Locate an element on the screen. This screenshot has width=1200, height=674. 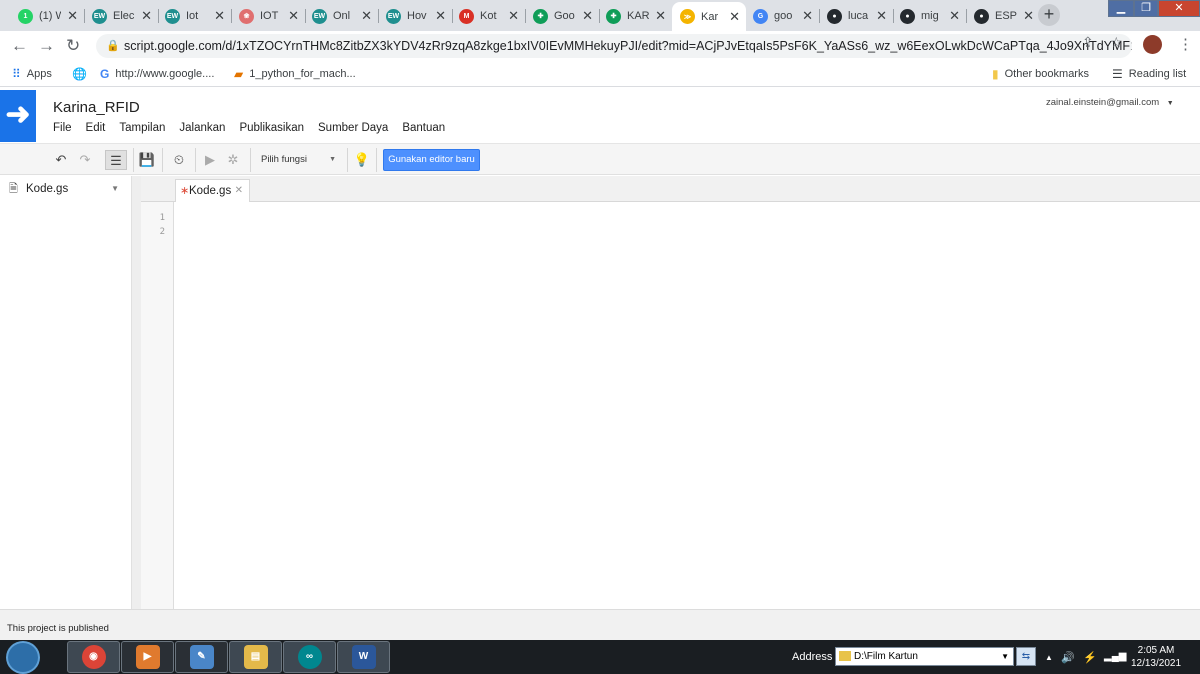
restore-button: ❐ is located at coordinates (1146, 8).